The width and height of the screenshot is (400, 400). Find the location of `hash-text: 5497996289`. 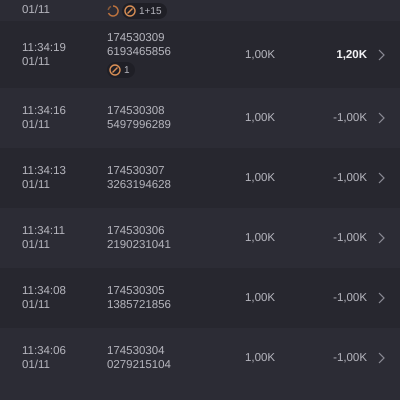

hash-text: 5497996289 is located at coordinates (139, 125).